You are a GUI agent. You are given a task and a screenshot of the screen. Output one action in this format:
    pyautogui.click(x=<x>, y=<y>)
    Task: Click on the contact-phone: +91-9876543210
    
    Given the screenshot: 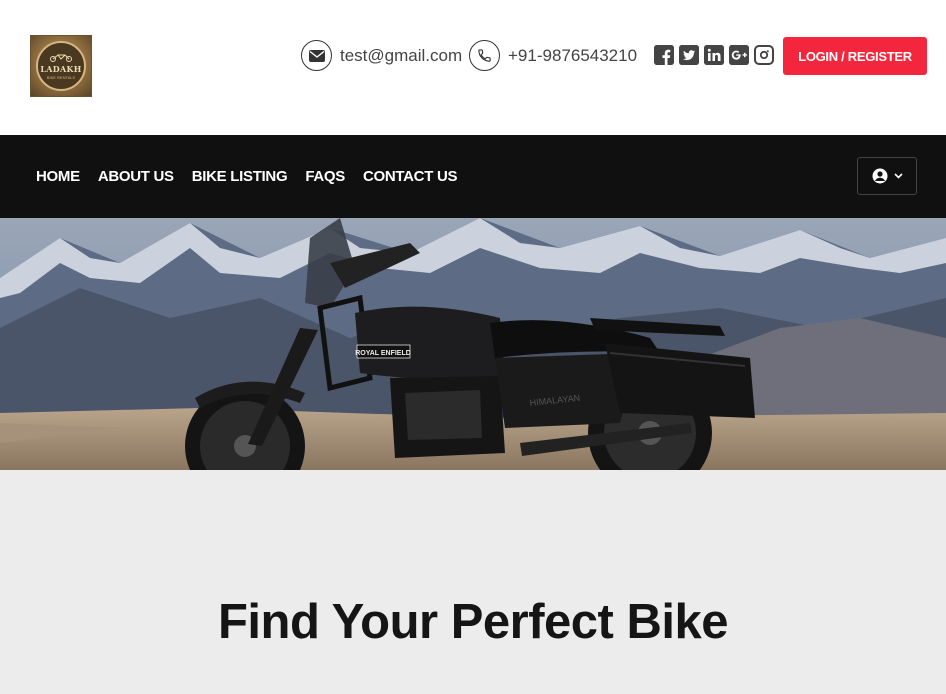 What is the action you would take?
    pyautogui.click(x=553, y=55)
    